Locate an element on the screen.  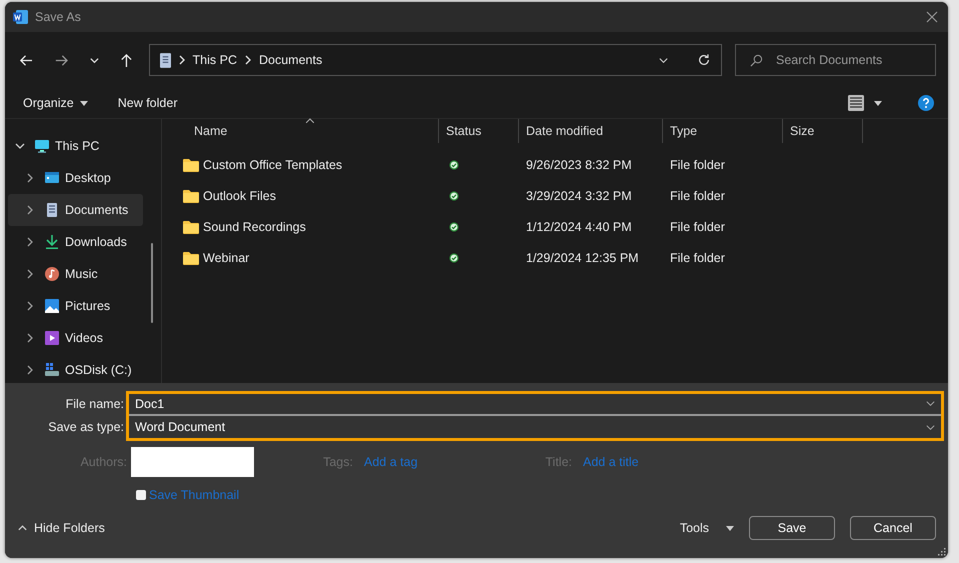
column-header: Name is located at coordinates (301, 131).